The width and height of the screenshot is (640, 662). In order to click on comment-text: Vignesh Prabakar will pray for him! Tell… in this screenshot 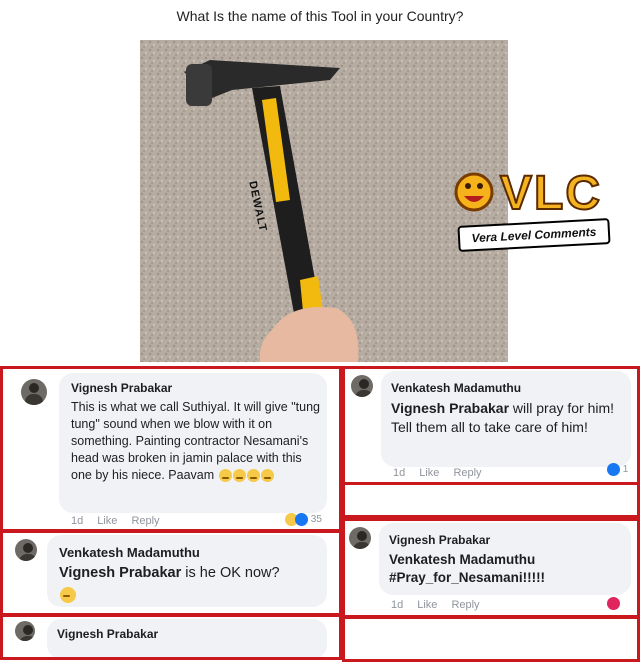, I will do `click(503, 417)`.